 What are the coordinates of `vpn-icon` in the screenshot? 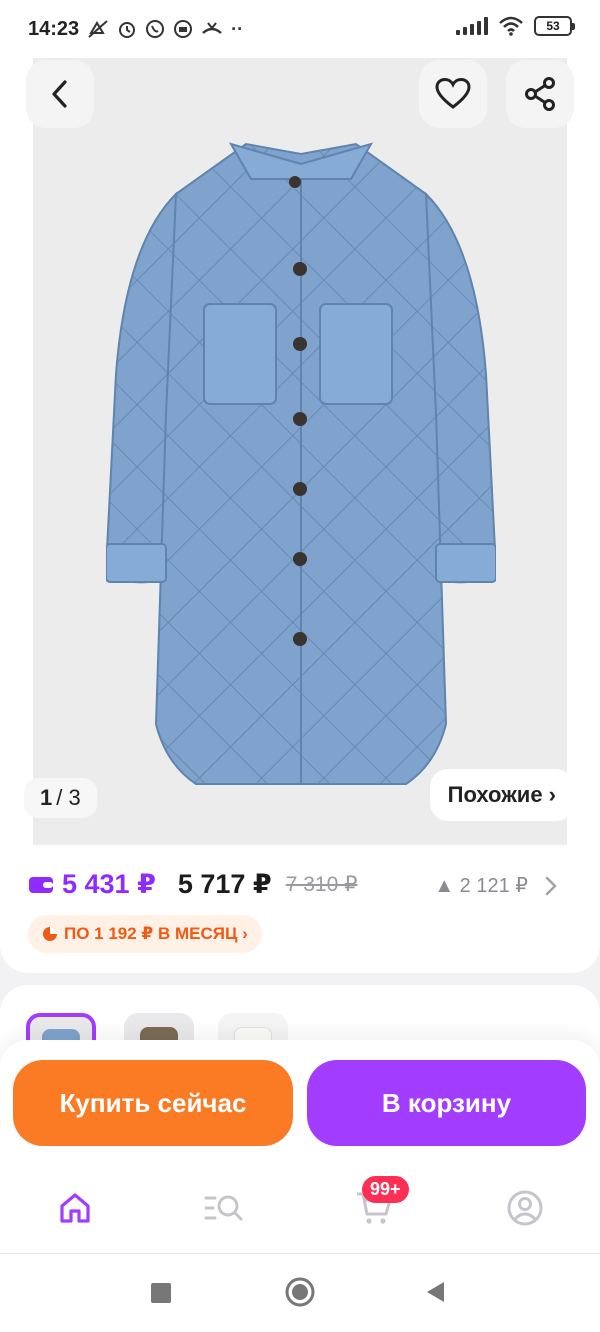 It's located at (183, 29).